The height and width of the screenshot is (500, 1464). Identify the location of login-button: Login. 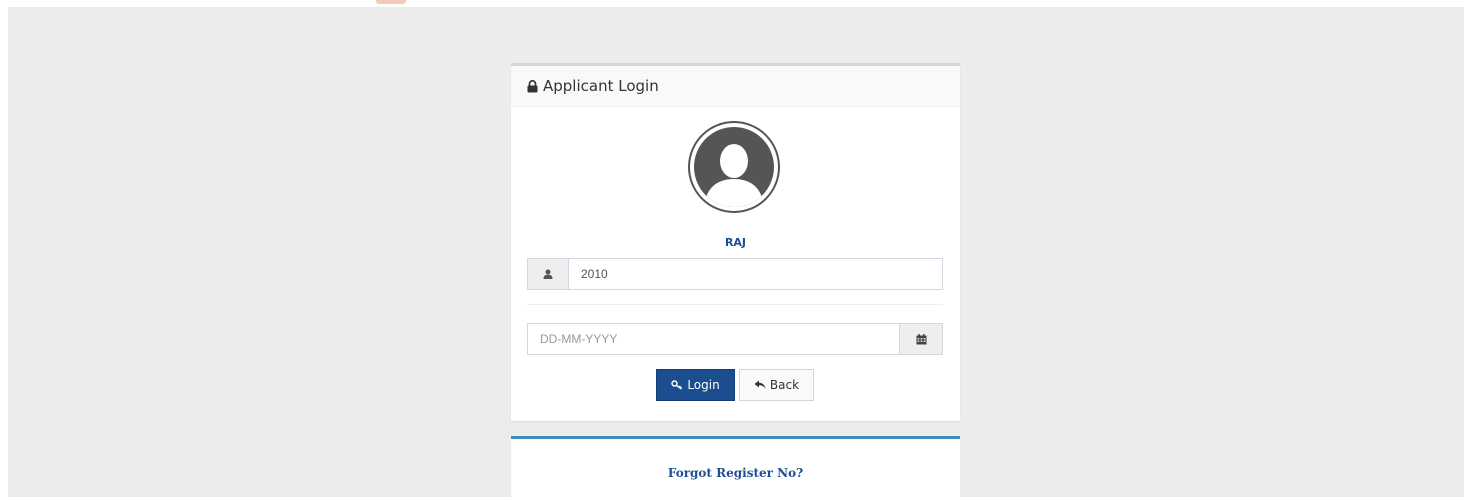
(695, 385).